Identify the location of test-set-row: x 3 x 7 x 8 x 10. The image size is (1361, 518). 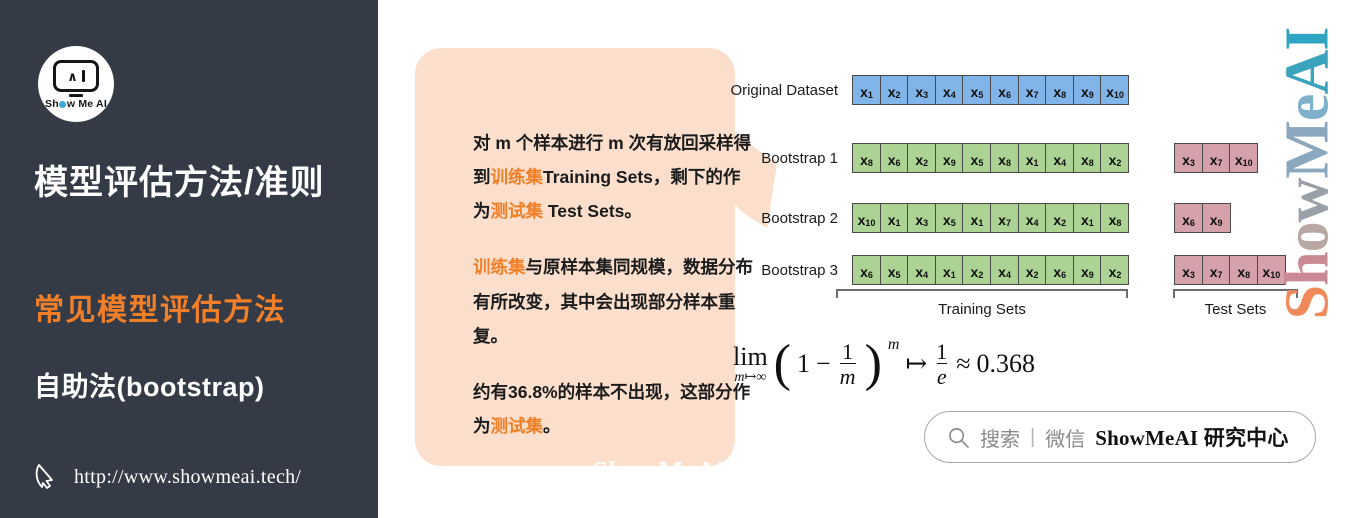
(1230, 270).